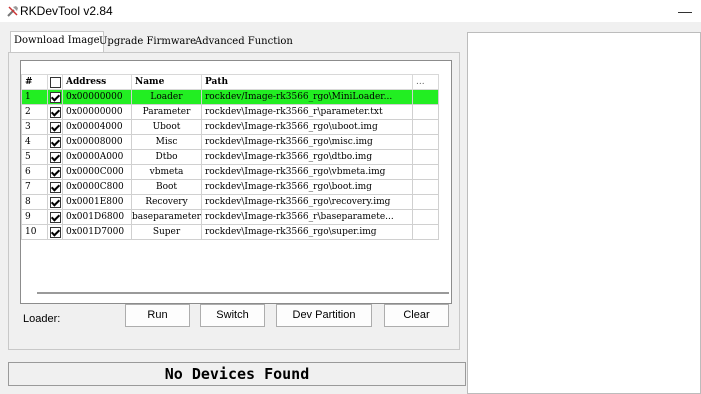  What do you see at coordinates (306, 82) in the screenshot?
I see `header-path: Path` at bounding box center [306, 82].